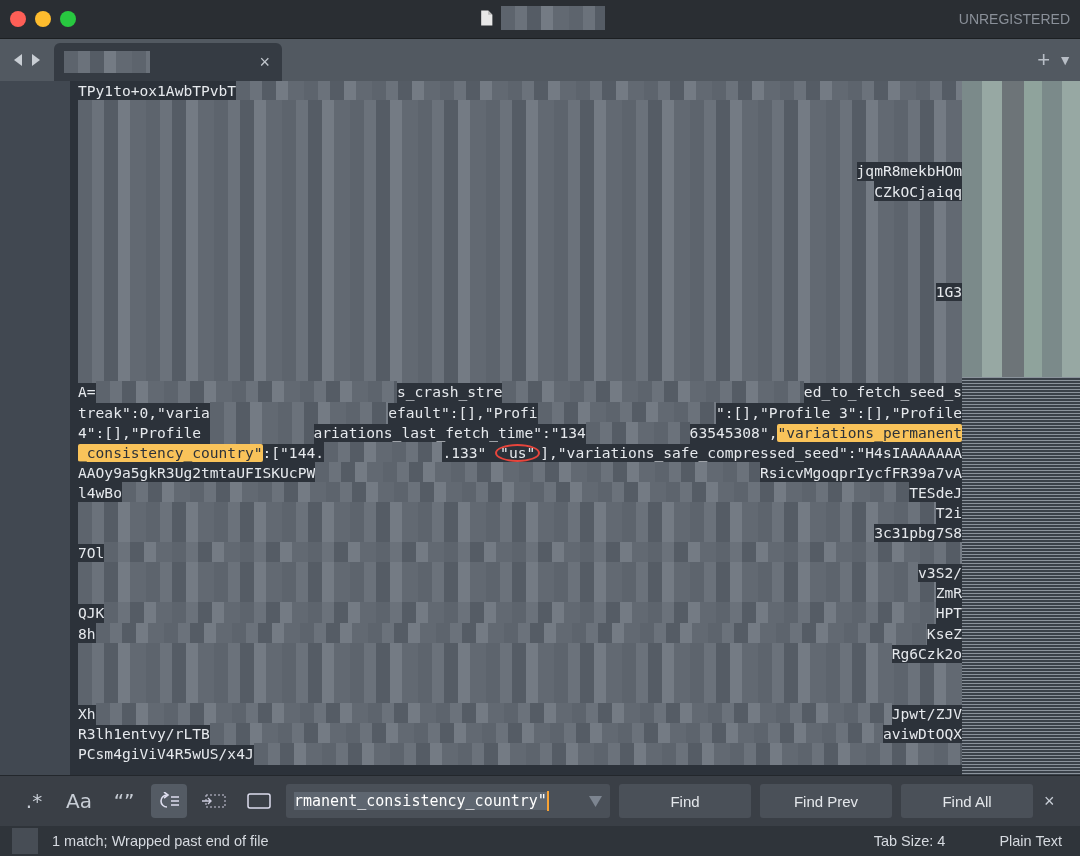  I want to click on case-option-button: Aa, so click(79, 801).